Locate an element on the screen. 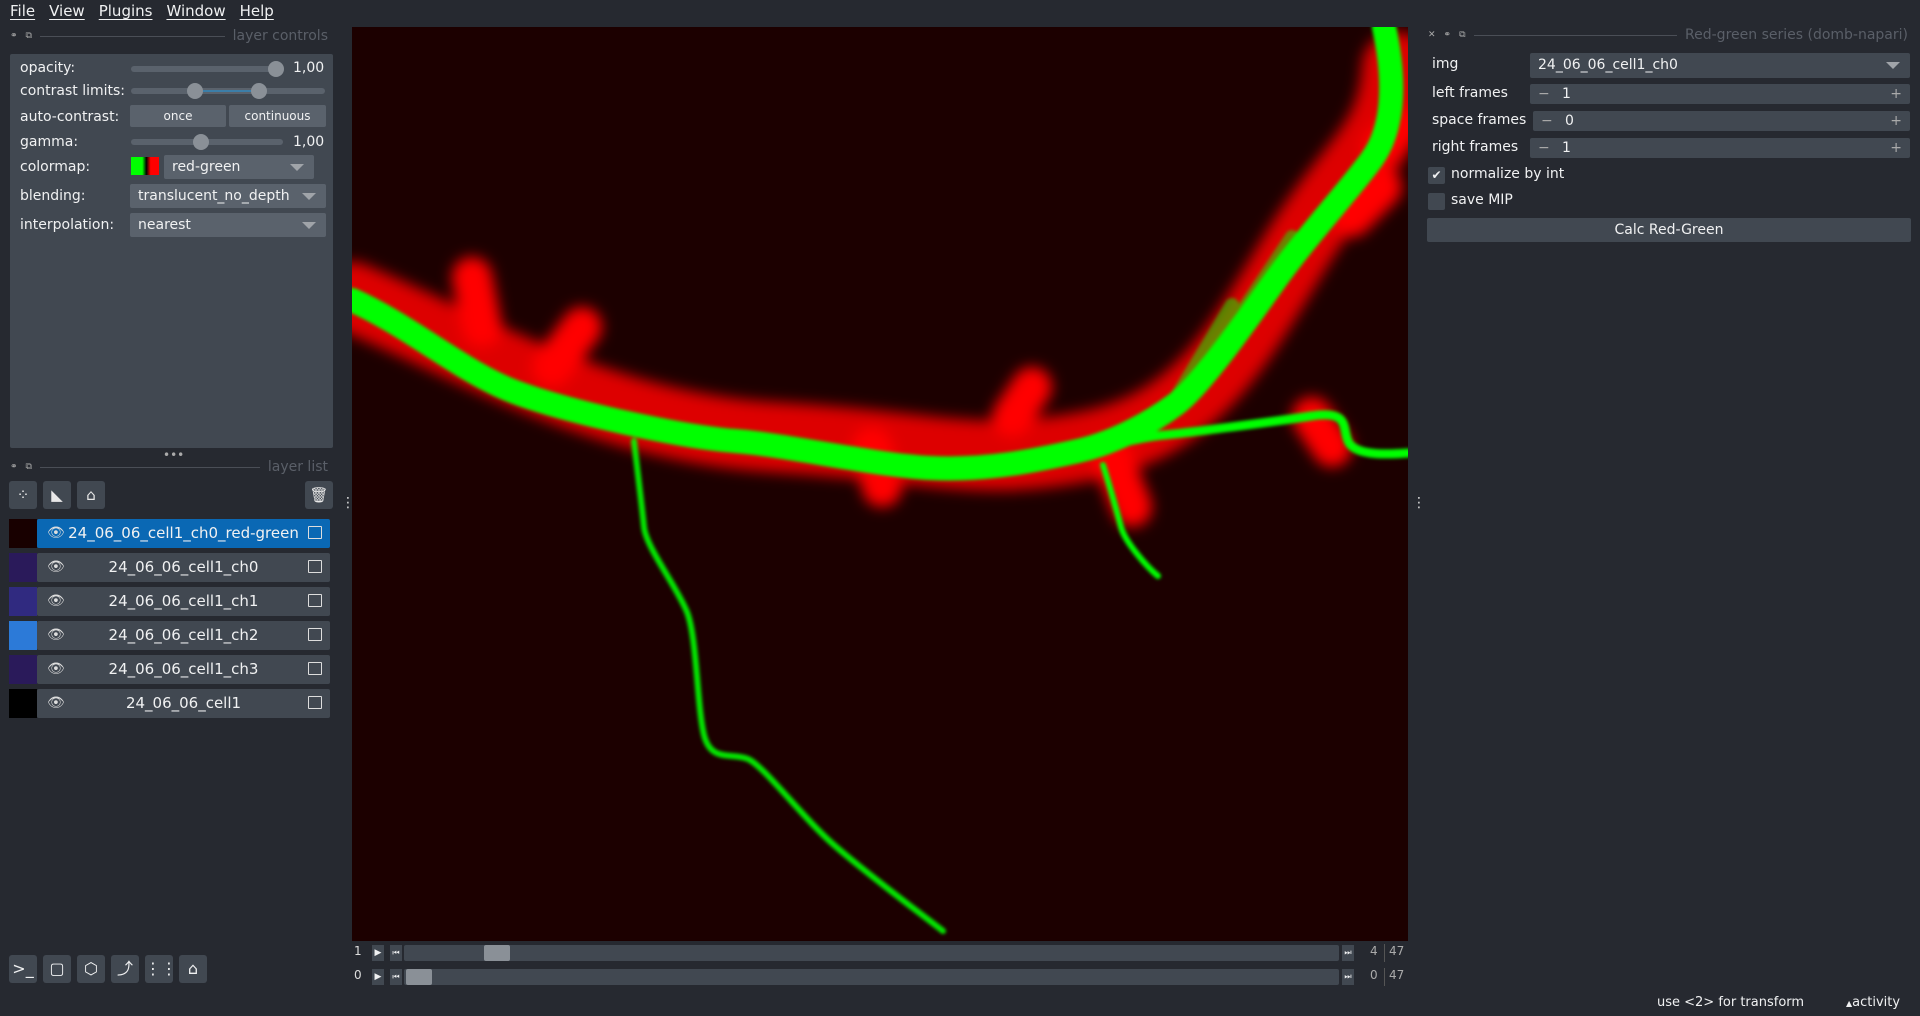  layer-list-title: layer list is located at coordinates (297, 467).